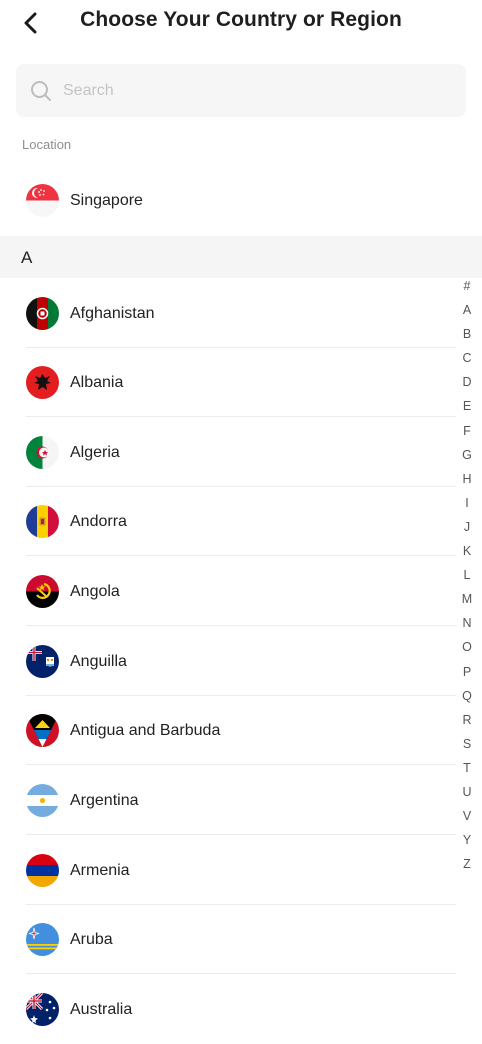 Image resolution: width=482 pixels, height=1044 pixels. Describe the element at coordinates (467, 768) in the screenshot. I see `index-letter: T` at that location.